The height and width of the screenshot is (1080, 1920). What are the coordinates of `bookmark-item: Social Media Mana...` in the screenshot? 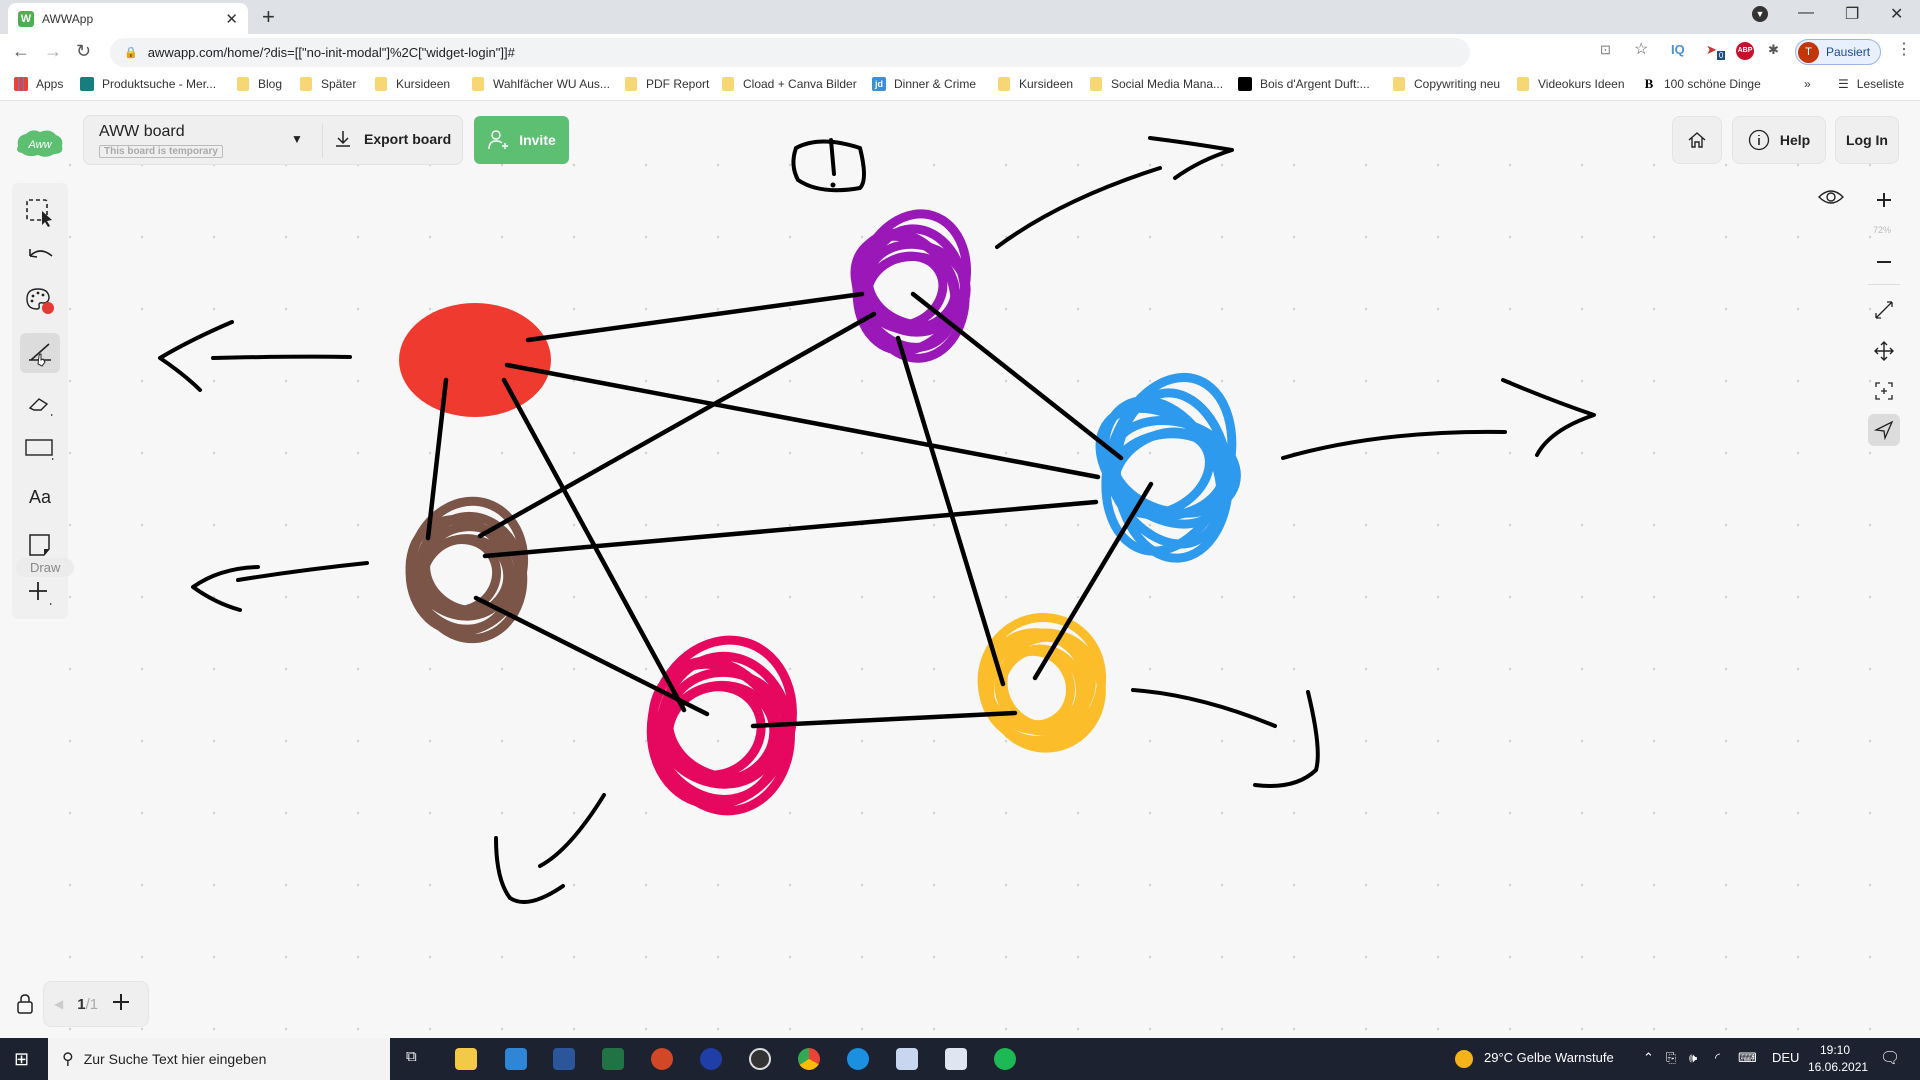 It's located at (1156, 84).